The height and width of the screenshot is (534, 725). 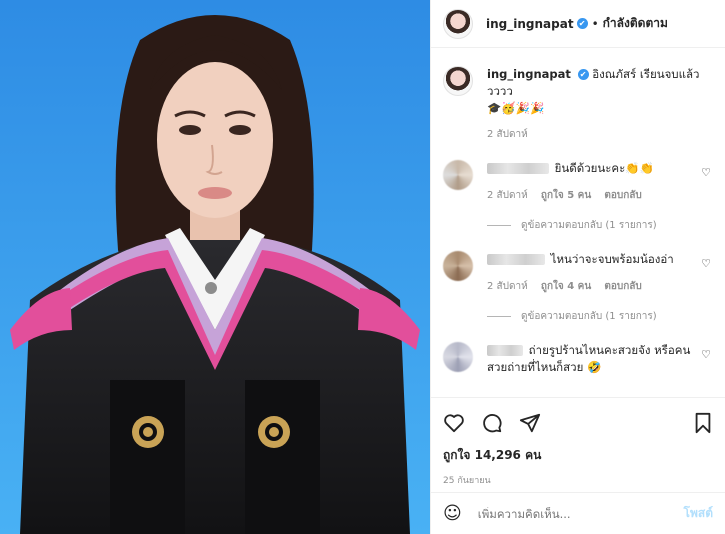 What do you see at coordinates (507, 134) in the screenshot?
I see `caption-time: 2 สัปดาห์` at bounding box center [507, 134].